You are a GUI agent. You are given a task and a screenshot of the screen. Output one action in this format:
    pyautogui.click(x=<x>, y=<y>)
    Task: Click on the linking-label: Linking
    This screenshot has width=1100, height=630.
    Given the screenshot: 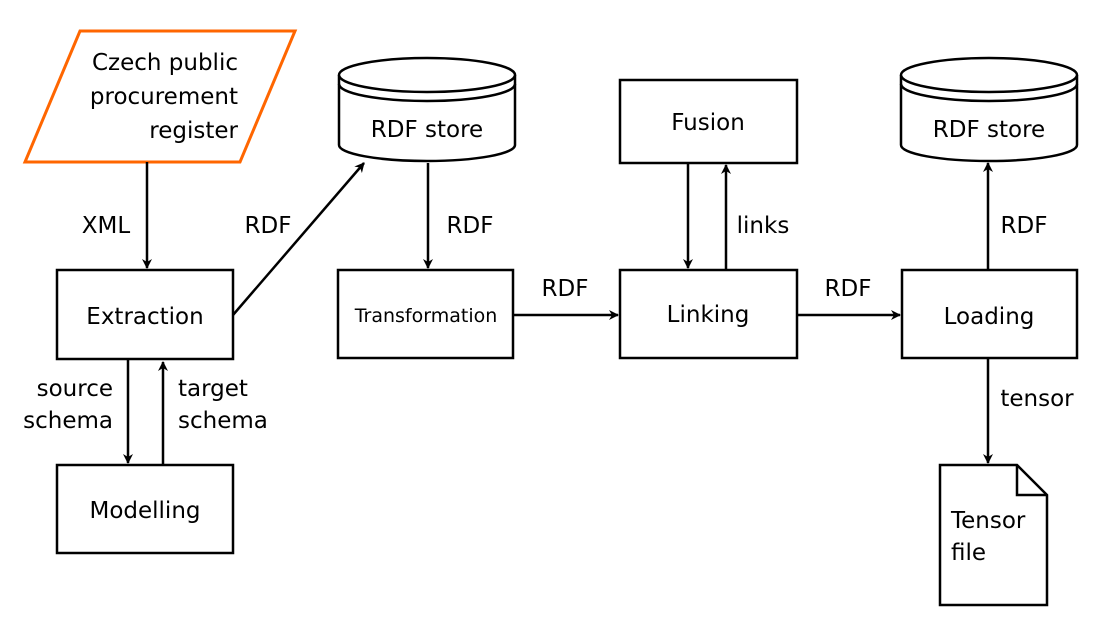 What is the action you would take?
    pyautogui.click(x=708, y=315)
    